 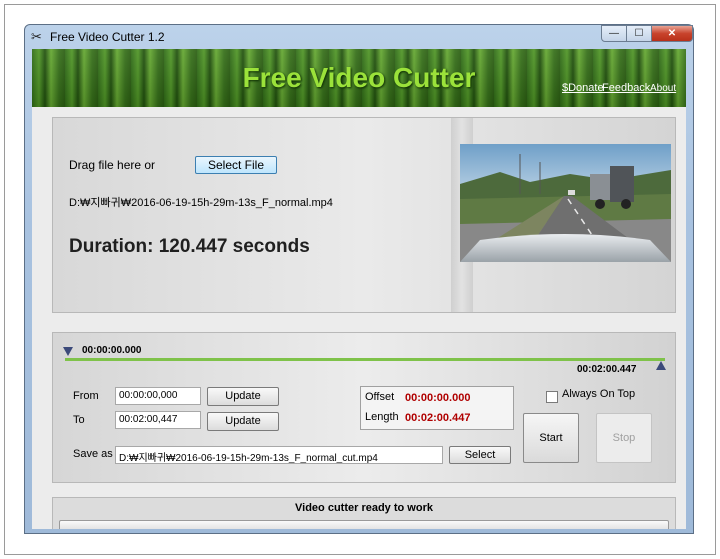 What do you see at coordinates (243, 421) in the screenshot?
I see `to-update-button: Update` at bounding box center [243, 421].